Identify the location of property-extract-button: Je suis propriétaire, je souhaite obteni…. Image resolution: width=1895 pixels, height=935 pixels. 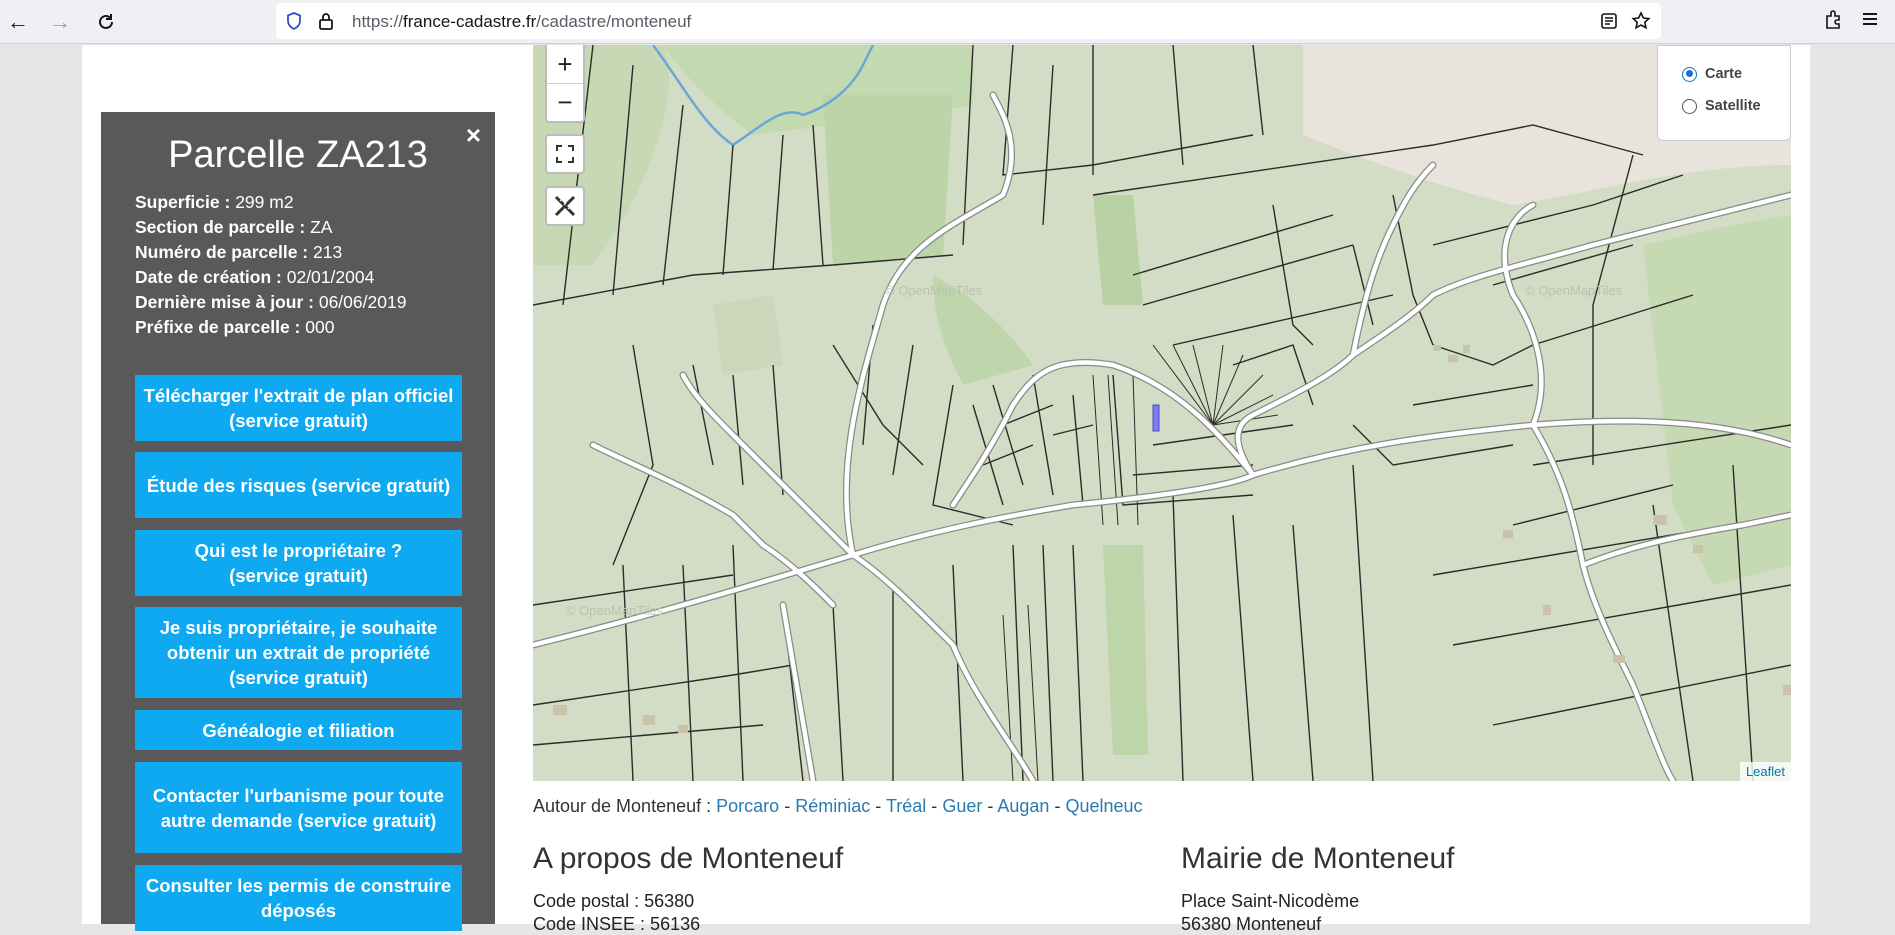
(298, 652).